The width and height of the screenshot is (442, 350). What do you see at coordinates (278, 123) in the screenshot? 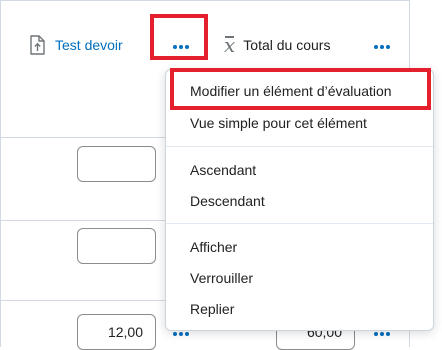
I see `menu-item-vue-simple: Vue simple pour cet élément` at bounding box center [278, 123].